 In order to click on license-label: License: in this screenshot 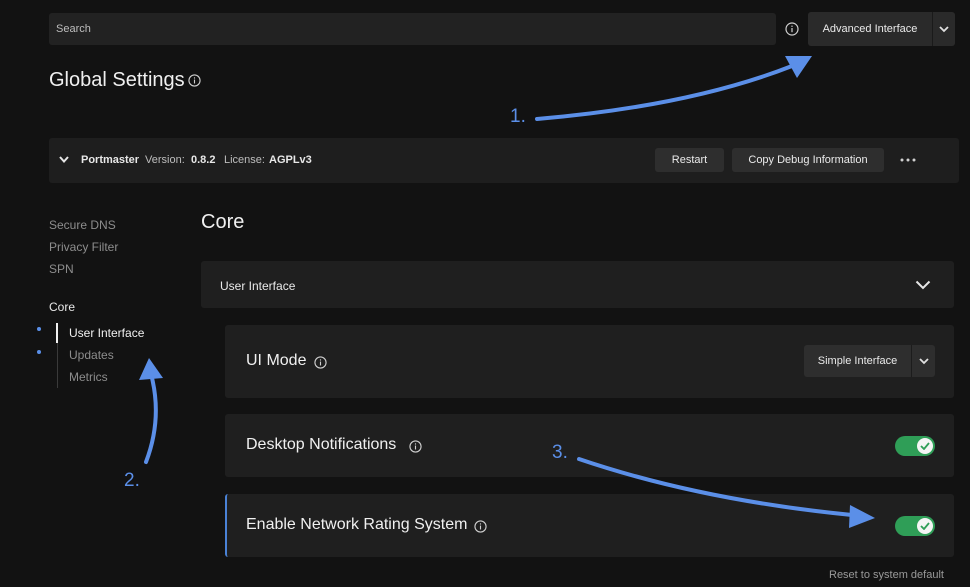, I will do `click(244, 160)`.